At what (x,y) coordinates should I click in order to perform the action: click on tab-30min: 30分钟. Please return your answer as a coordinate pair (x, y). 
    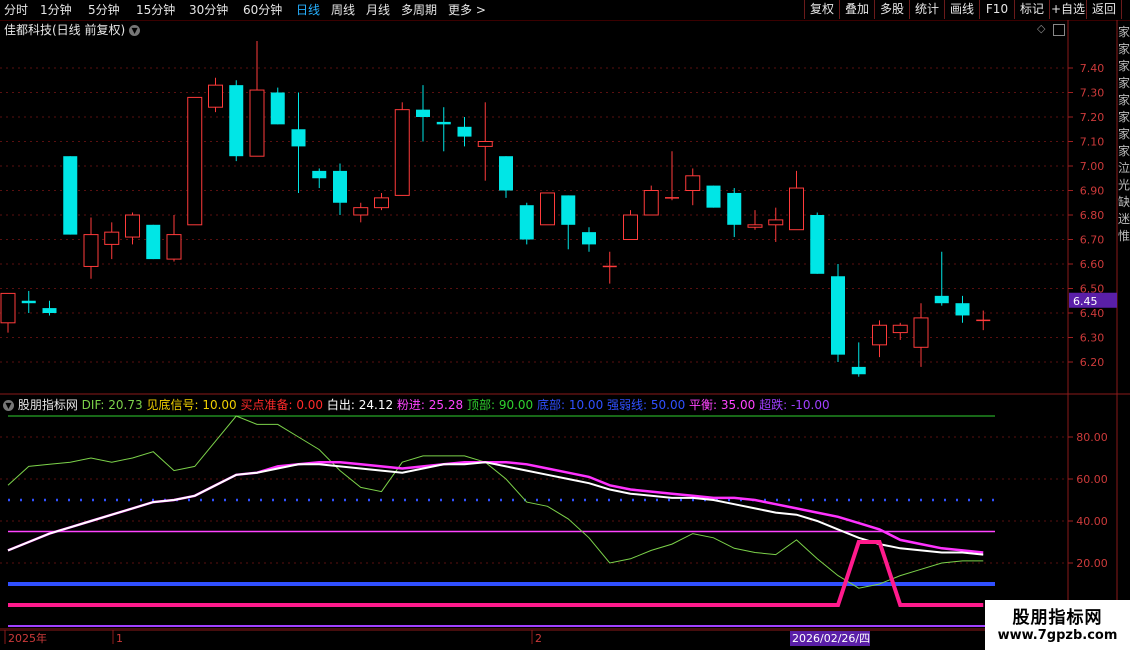
    Looking at the image, I should click on (208, 10).